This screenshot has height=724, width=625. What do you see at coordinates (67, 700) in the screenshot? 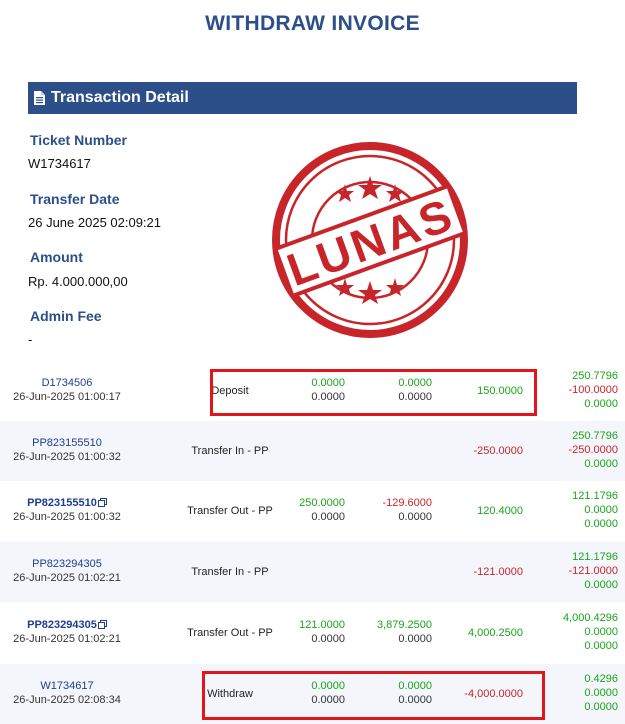
I see `transaction-time: 26-Jun-2025 02:08:34` at bounding box center [67, 700].